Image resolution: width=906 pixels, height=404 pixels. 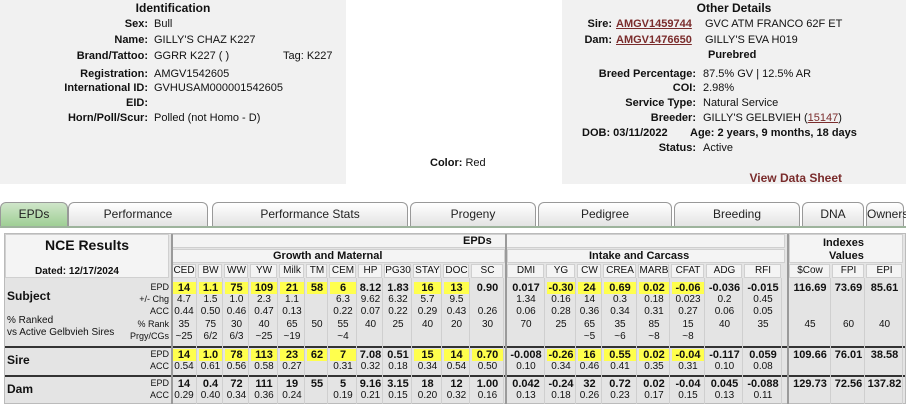 What do you see at coordinates (343, 311) in the screenshot?
I see `subject-acc-cell: 0.22` at bounding box center [343, 311].